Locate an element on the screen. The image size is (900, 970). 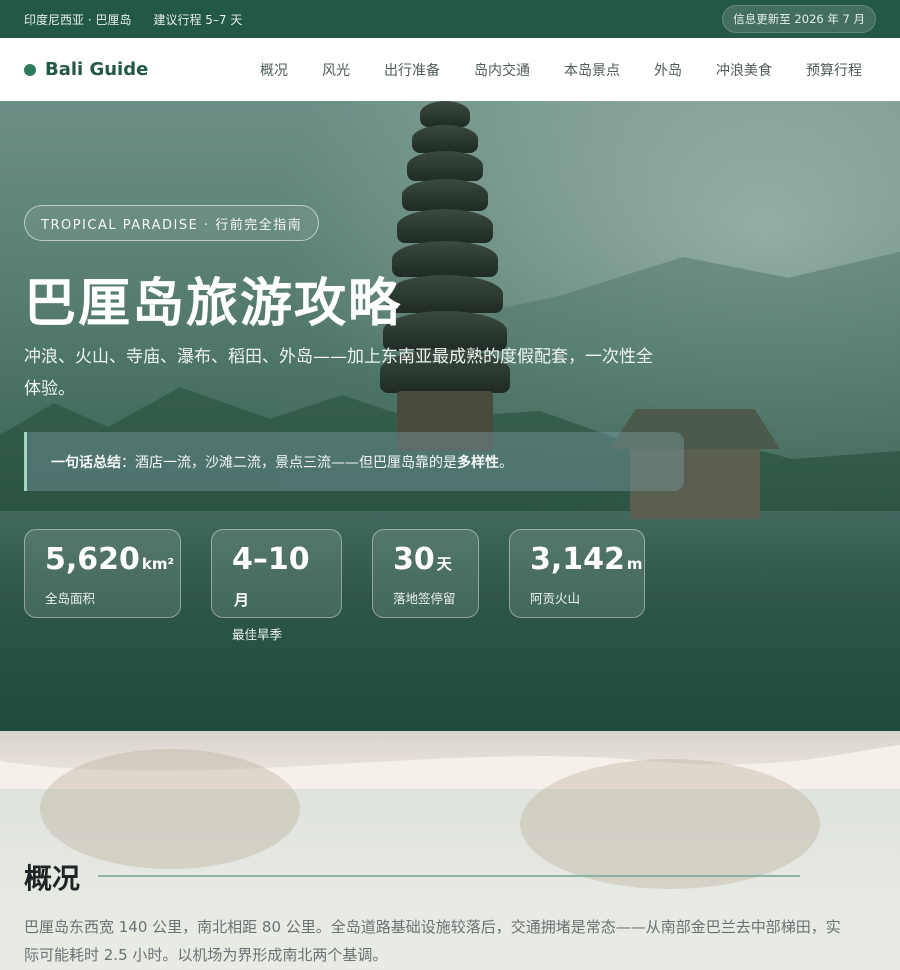
stat-label: 落地签停留 is located at coordinates (424, 598).